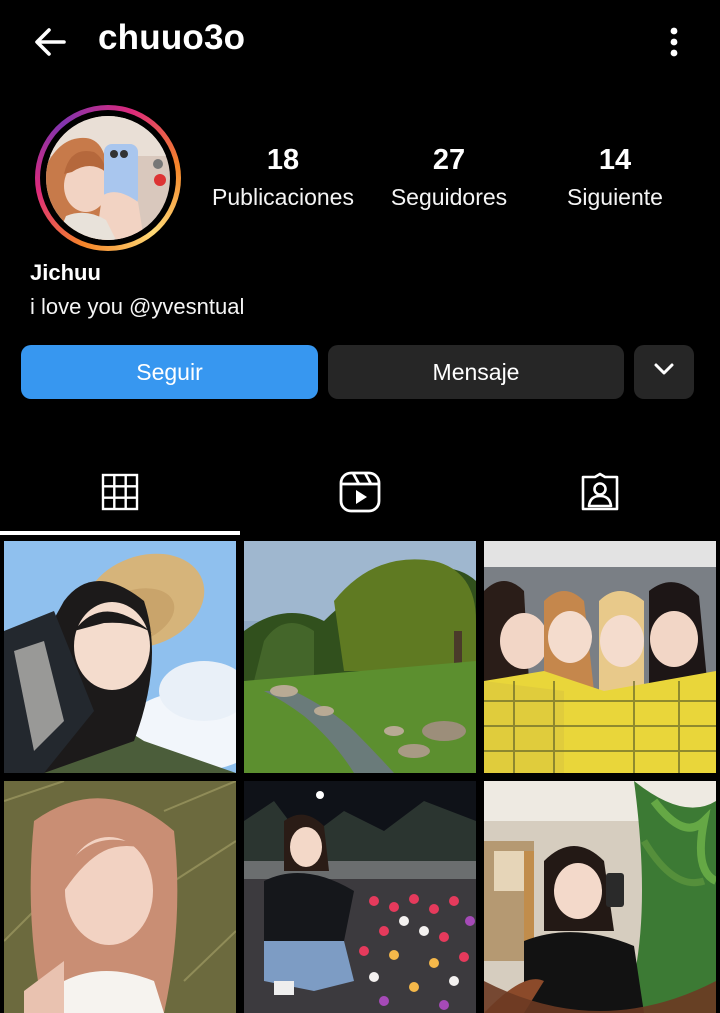  I want to click on reels-icon, so click(360, 494).